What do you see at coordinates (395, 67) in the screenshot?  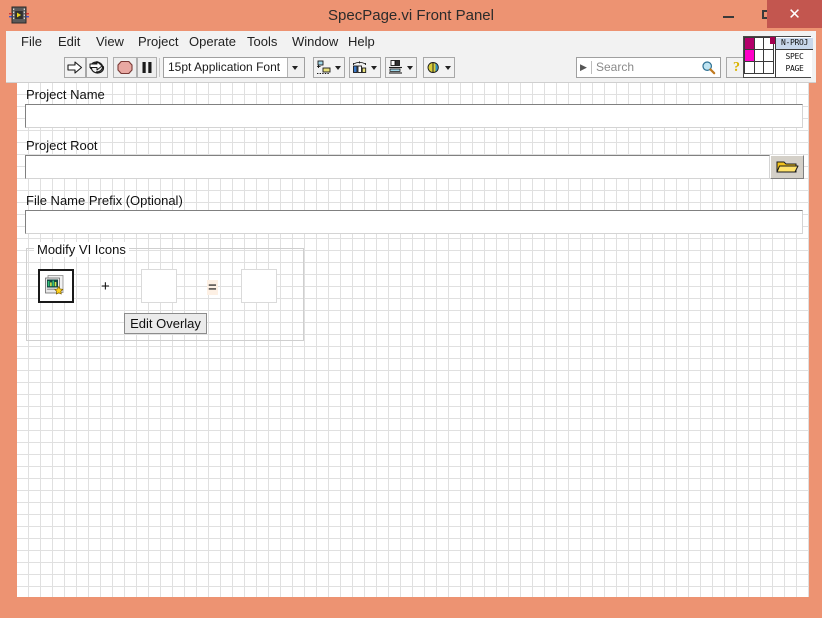 I see `resize-objects-icon` at bounding box center [395, 67].